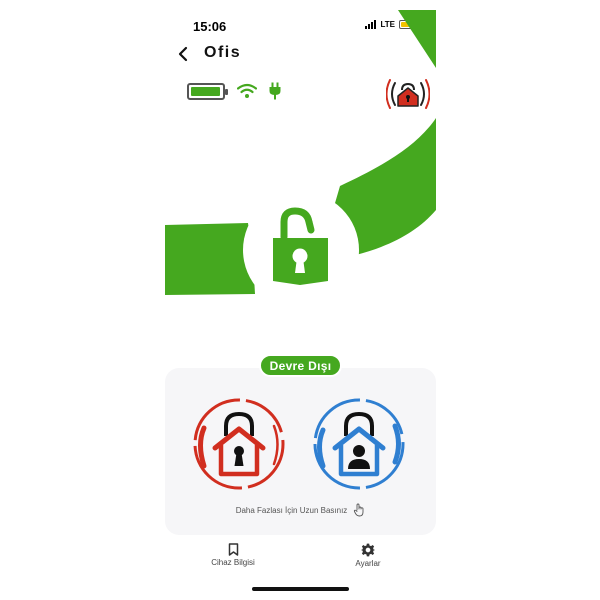  What do you see at coordinates (300, 589) in the screenshot?
I see `home-indicator` at bounding box center [300, 589].